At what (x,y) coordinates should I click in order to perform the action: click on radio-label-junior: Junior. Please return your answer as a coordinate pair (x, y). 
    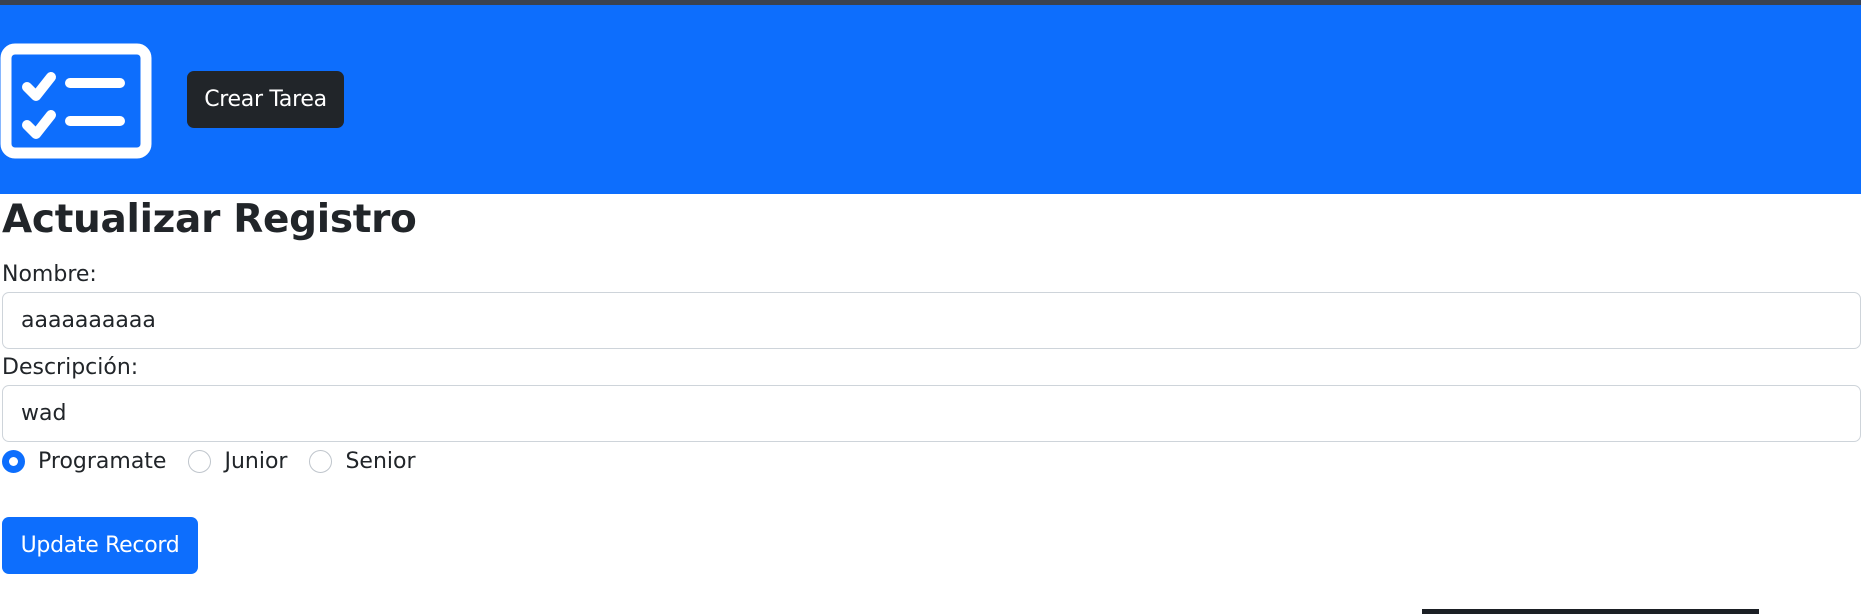
    Looking at the image, I should click on (256, 461).